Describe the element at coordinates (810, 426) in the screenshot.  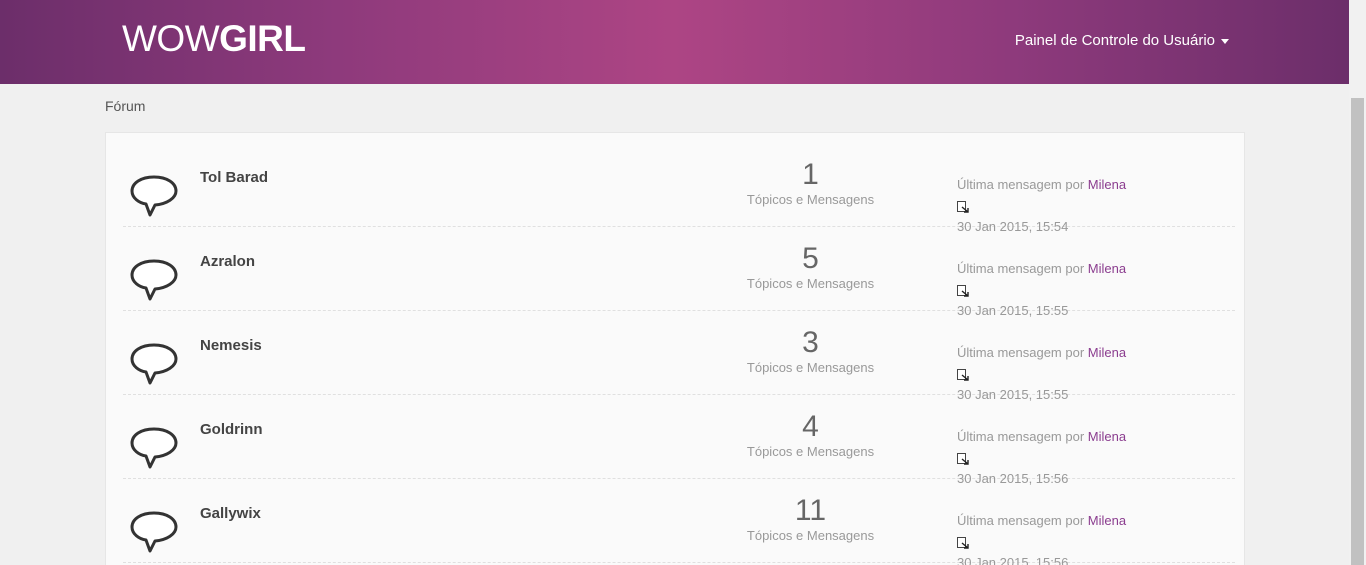
I see `count-value: 4` at that location.